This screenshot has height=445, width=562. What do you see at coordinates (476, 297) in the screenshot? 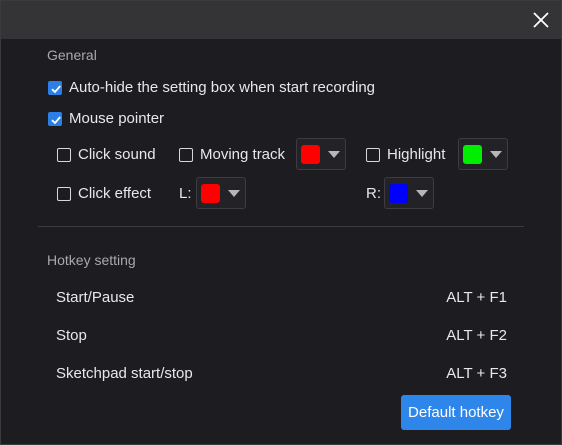
I see `hotkey-value-start-pause: ALT + F1` at bounding box center [476, 297].